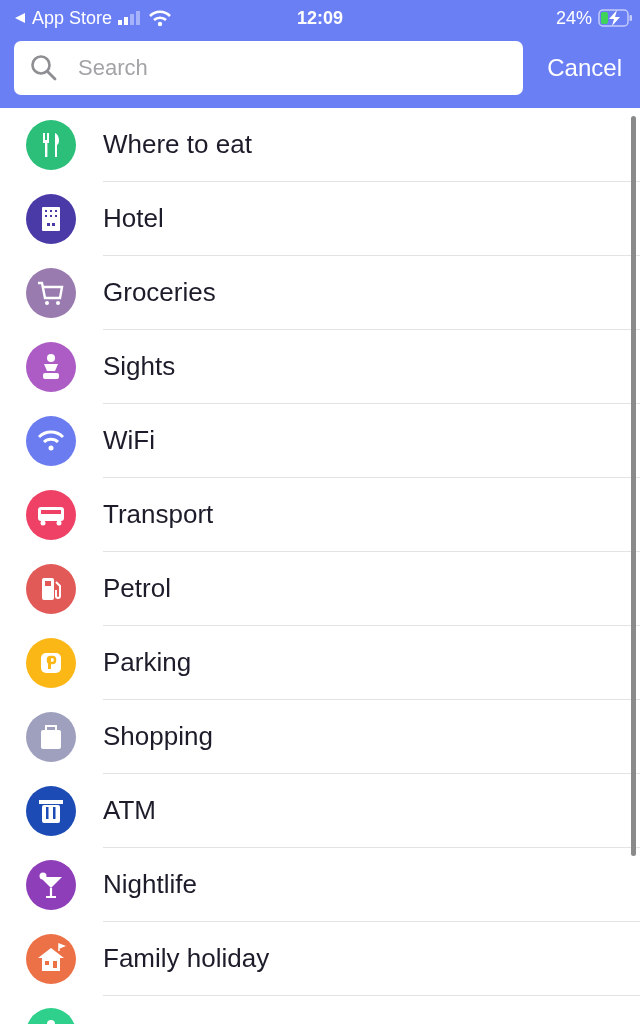 The width and height of the screenshot is (640, 1024). I want to click on signal-icon, so click(130, 18).